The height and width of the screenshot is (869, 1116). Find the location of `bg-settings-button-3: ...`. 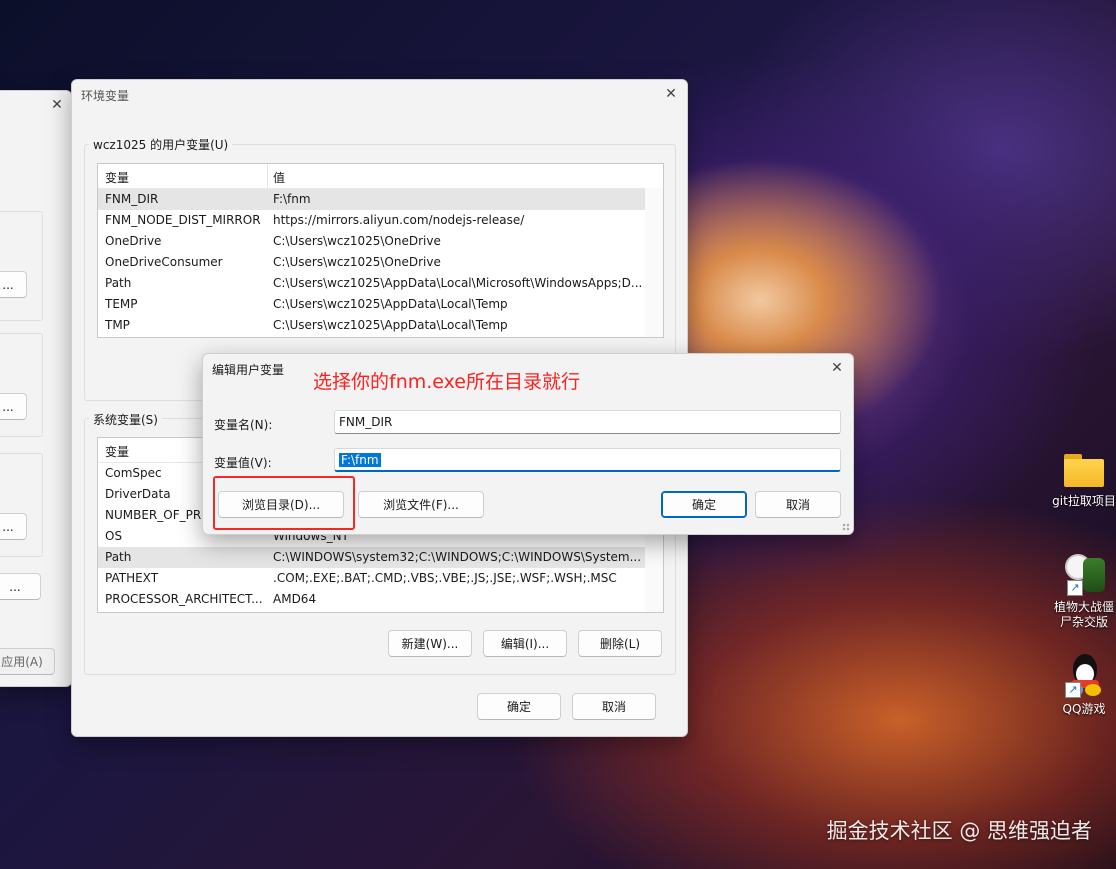

bg-settings-button-3: ... is located at coordinates (13, 526).